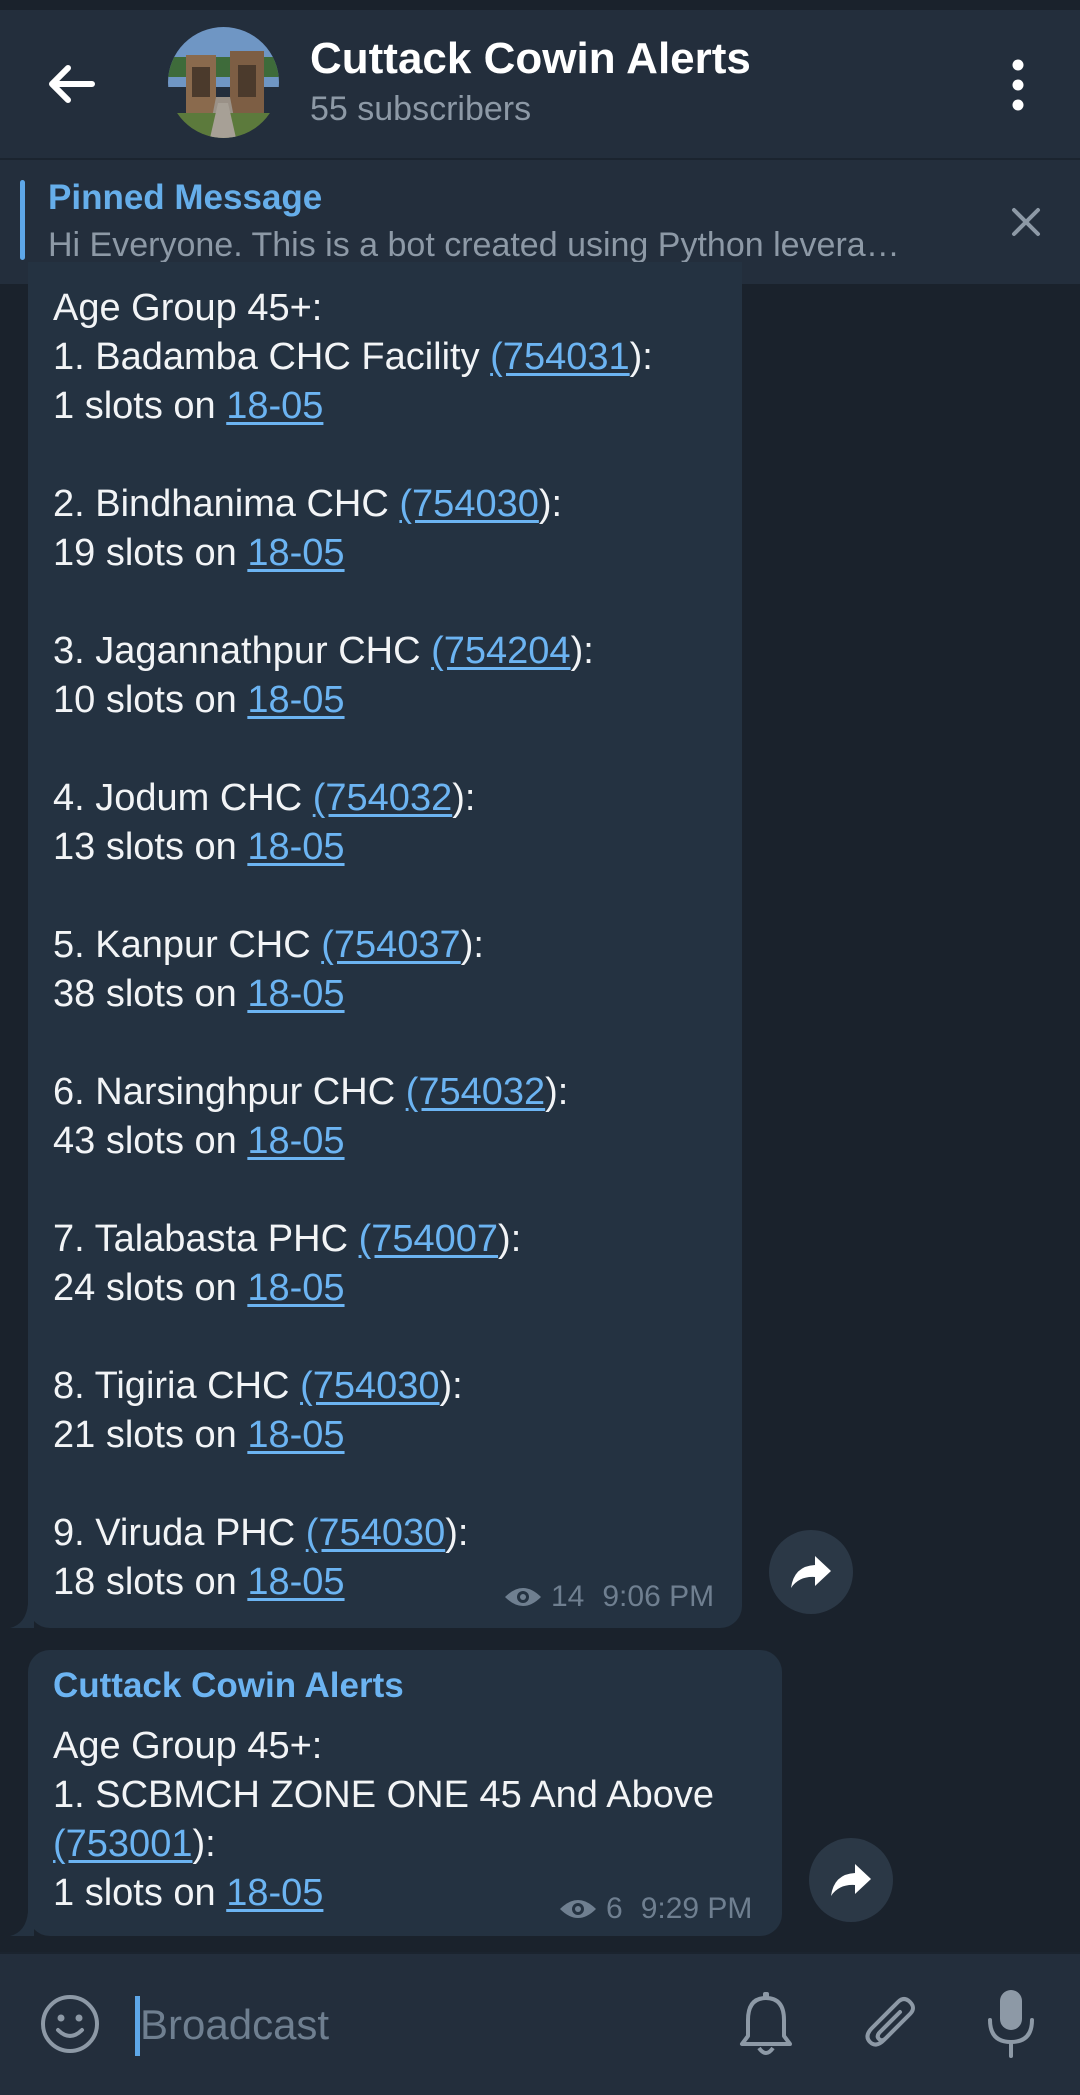 The image size is (1080, 2095). I want to click on slot-entry-slots: 43 slots on 18-05, so click(199, 1141).